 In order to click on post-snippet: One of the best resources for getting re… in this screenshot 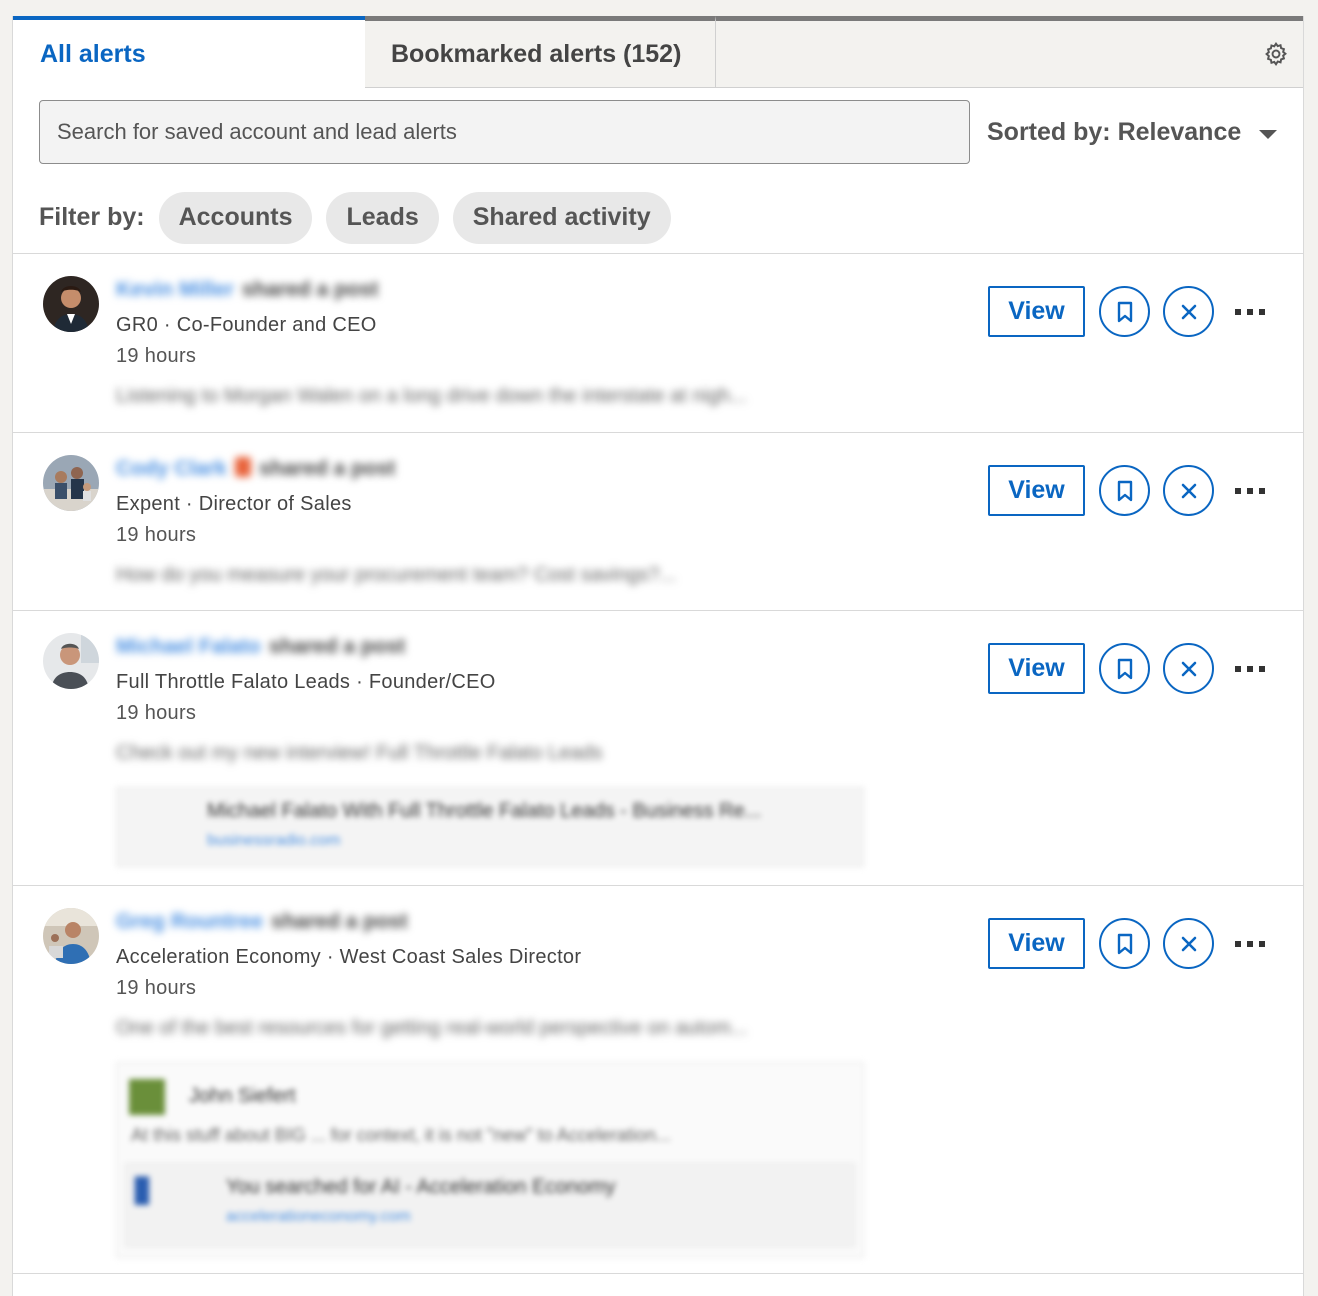, I will do `click(431, 1028)`.